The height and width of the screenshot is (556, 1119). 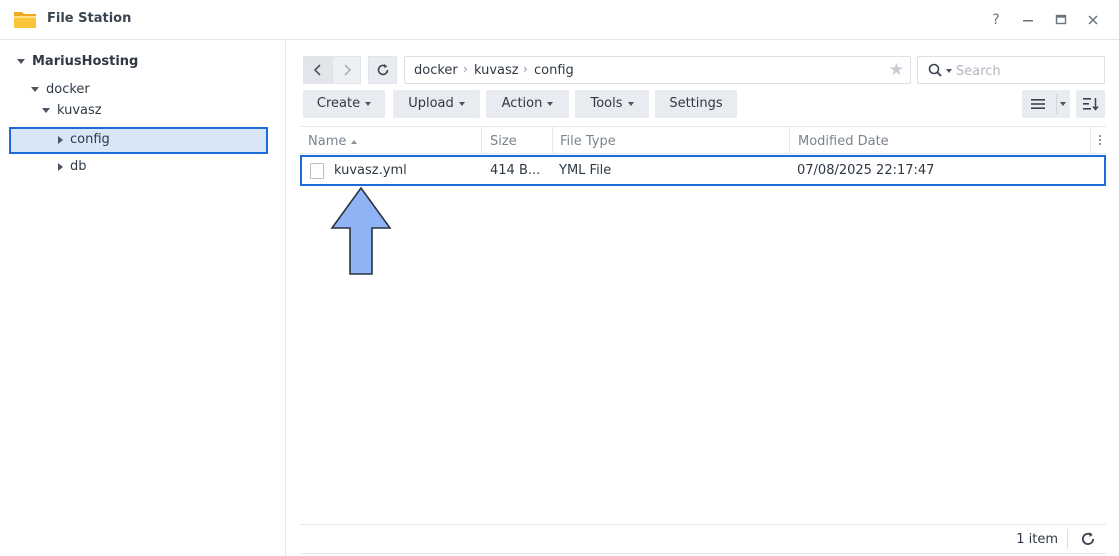 What do you see at coordinates (522, 103) in the screenshot?
I see `action-label: Action` at bounding box center [522, 103].